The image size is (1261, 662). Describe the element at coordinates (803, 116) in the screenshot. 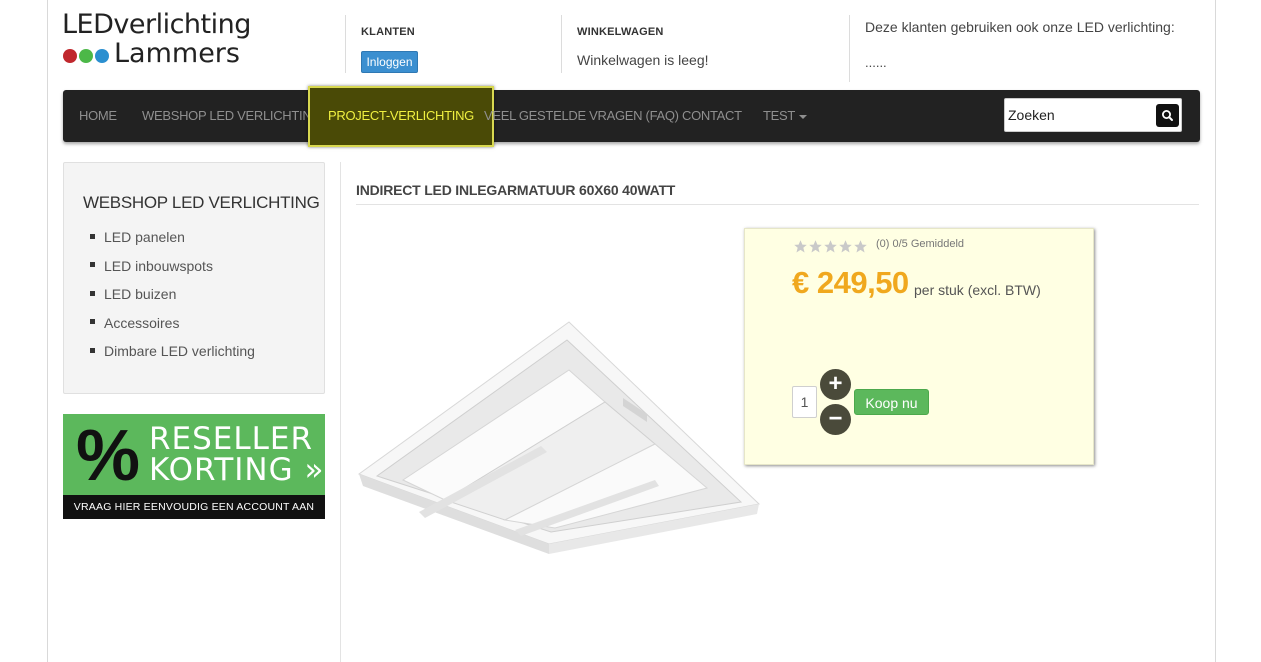

I see `caret-down-icon` at that location.